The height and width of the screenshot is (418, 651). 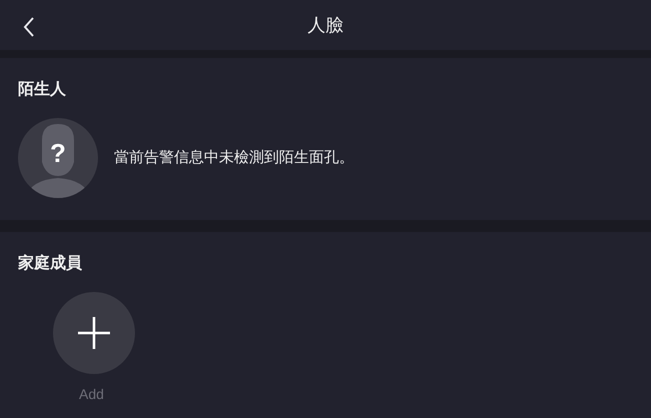 What do you see at coordinates (94, 333) in the screenshot?
I see `plus-icon` at bounding box center [94, 333].